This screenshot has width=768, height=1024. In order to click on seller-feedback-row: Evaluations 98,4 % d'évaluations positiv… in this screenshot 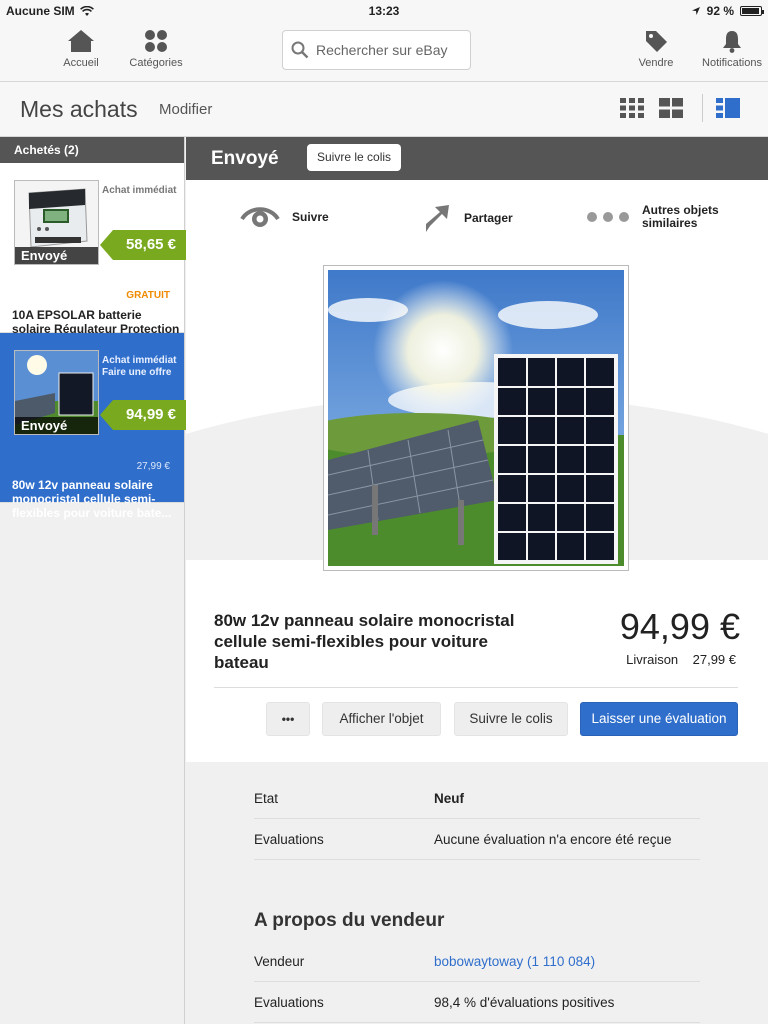, I will do `click(477, 1002)`.